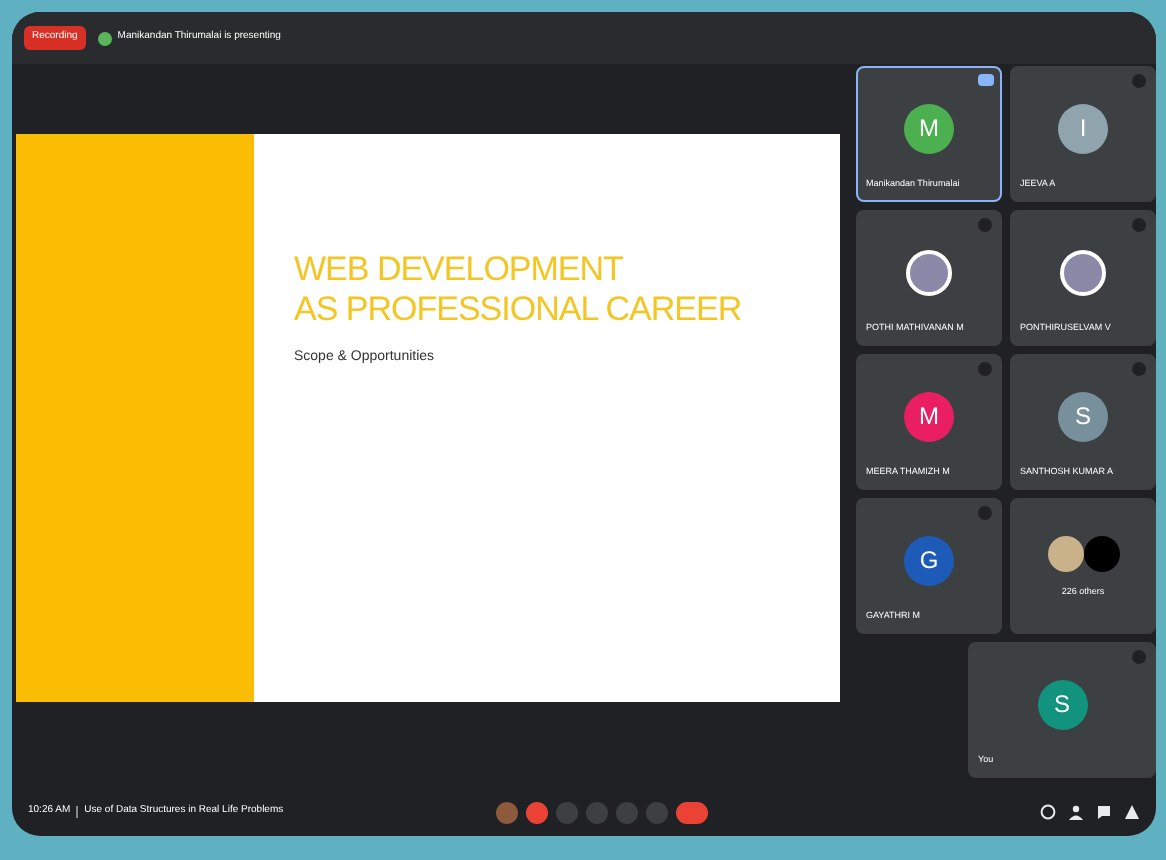  What do you see at coordinates (1104, 812) in the screenshot?
I see `chat-icon` at bounding box center [1104, 812].